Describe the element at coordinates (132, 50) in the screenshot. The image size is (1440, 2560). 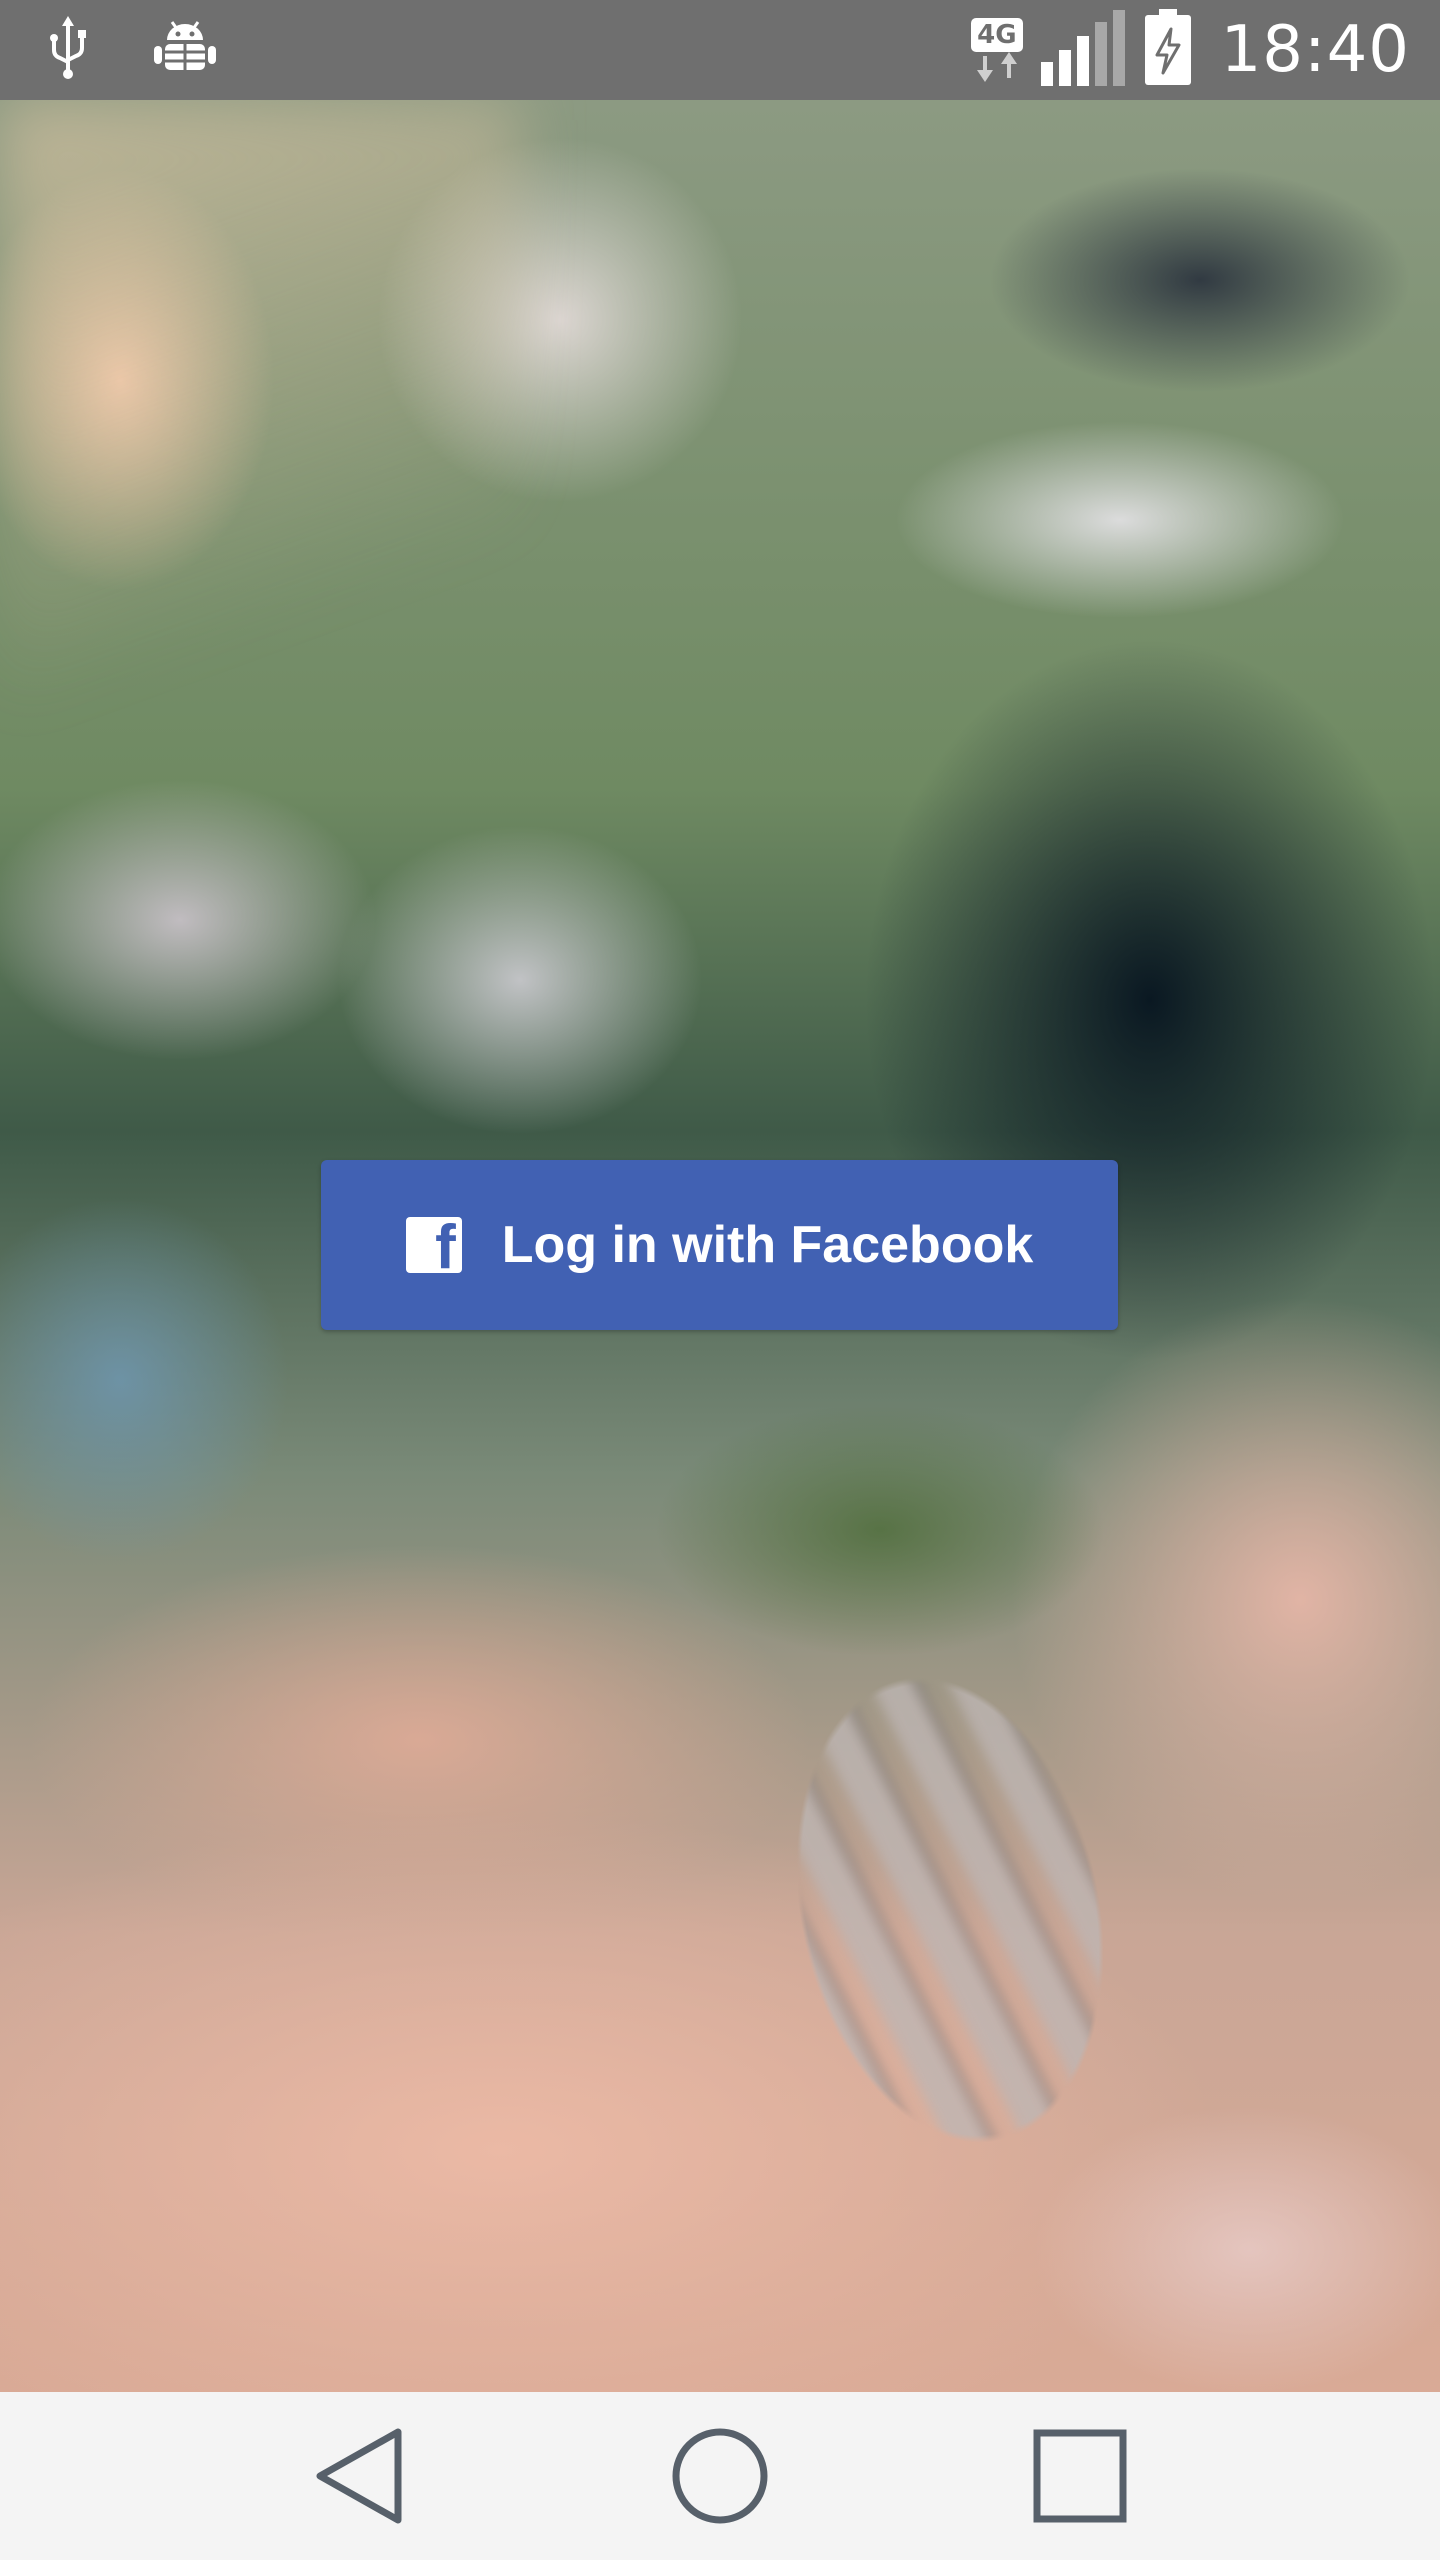
I see `status-left` at that location.